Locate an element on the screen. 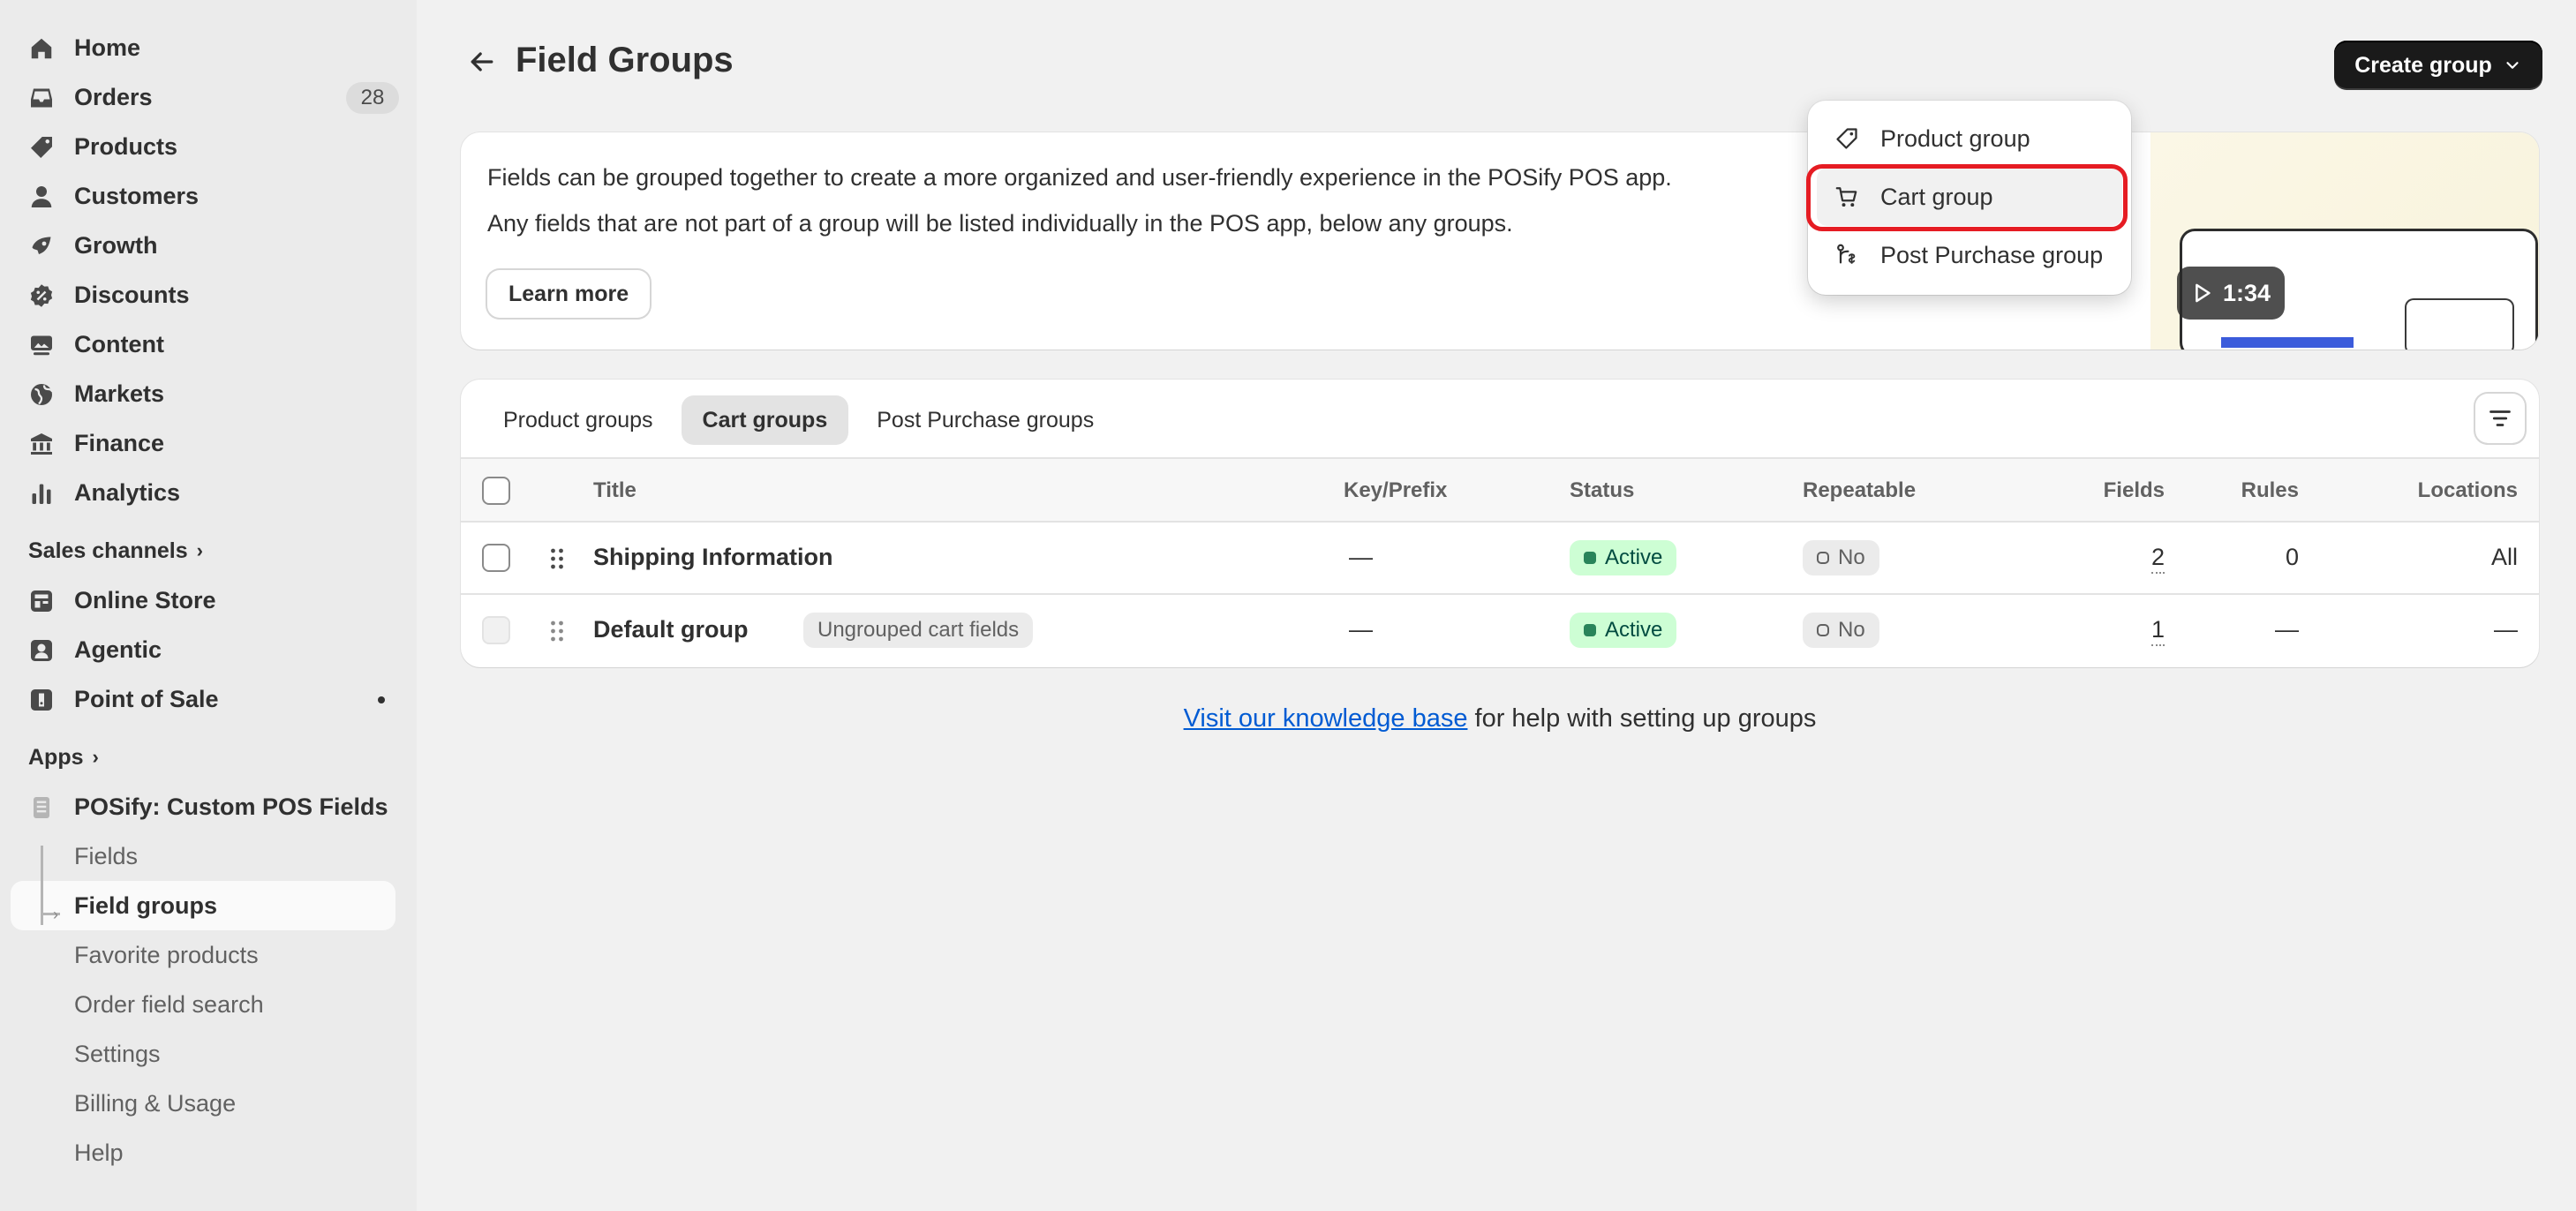 The width and height of the screenshot is (2576, 1211). flow-icon is located at coordinates (1846, 255).